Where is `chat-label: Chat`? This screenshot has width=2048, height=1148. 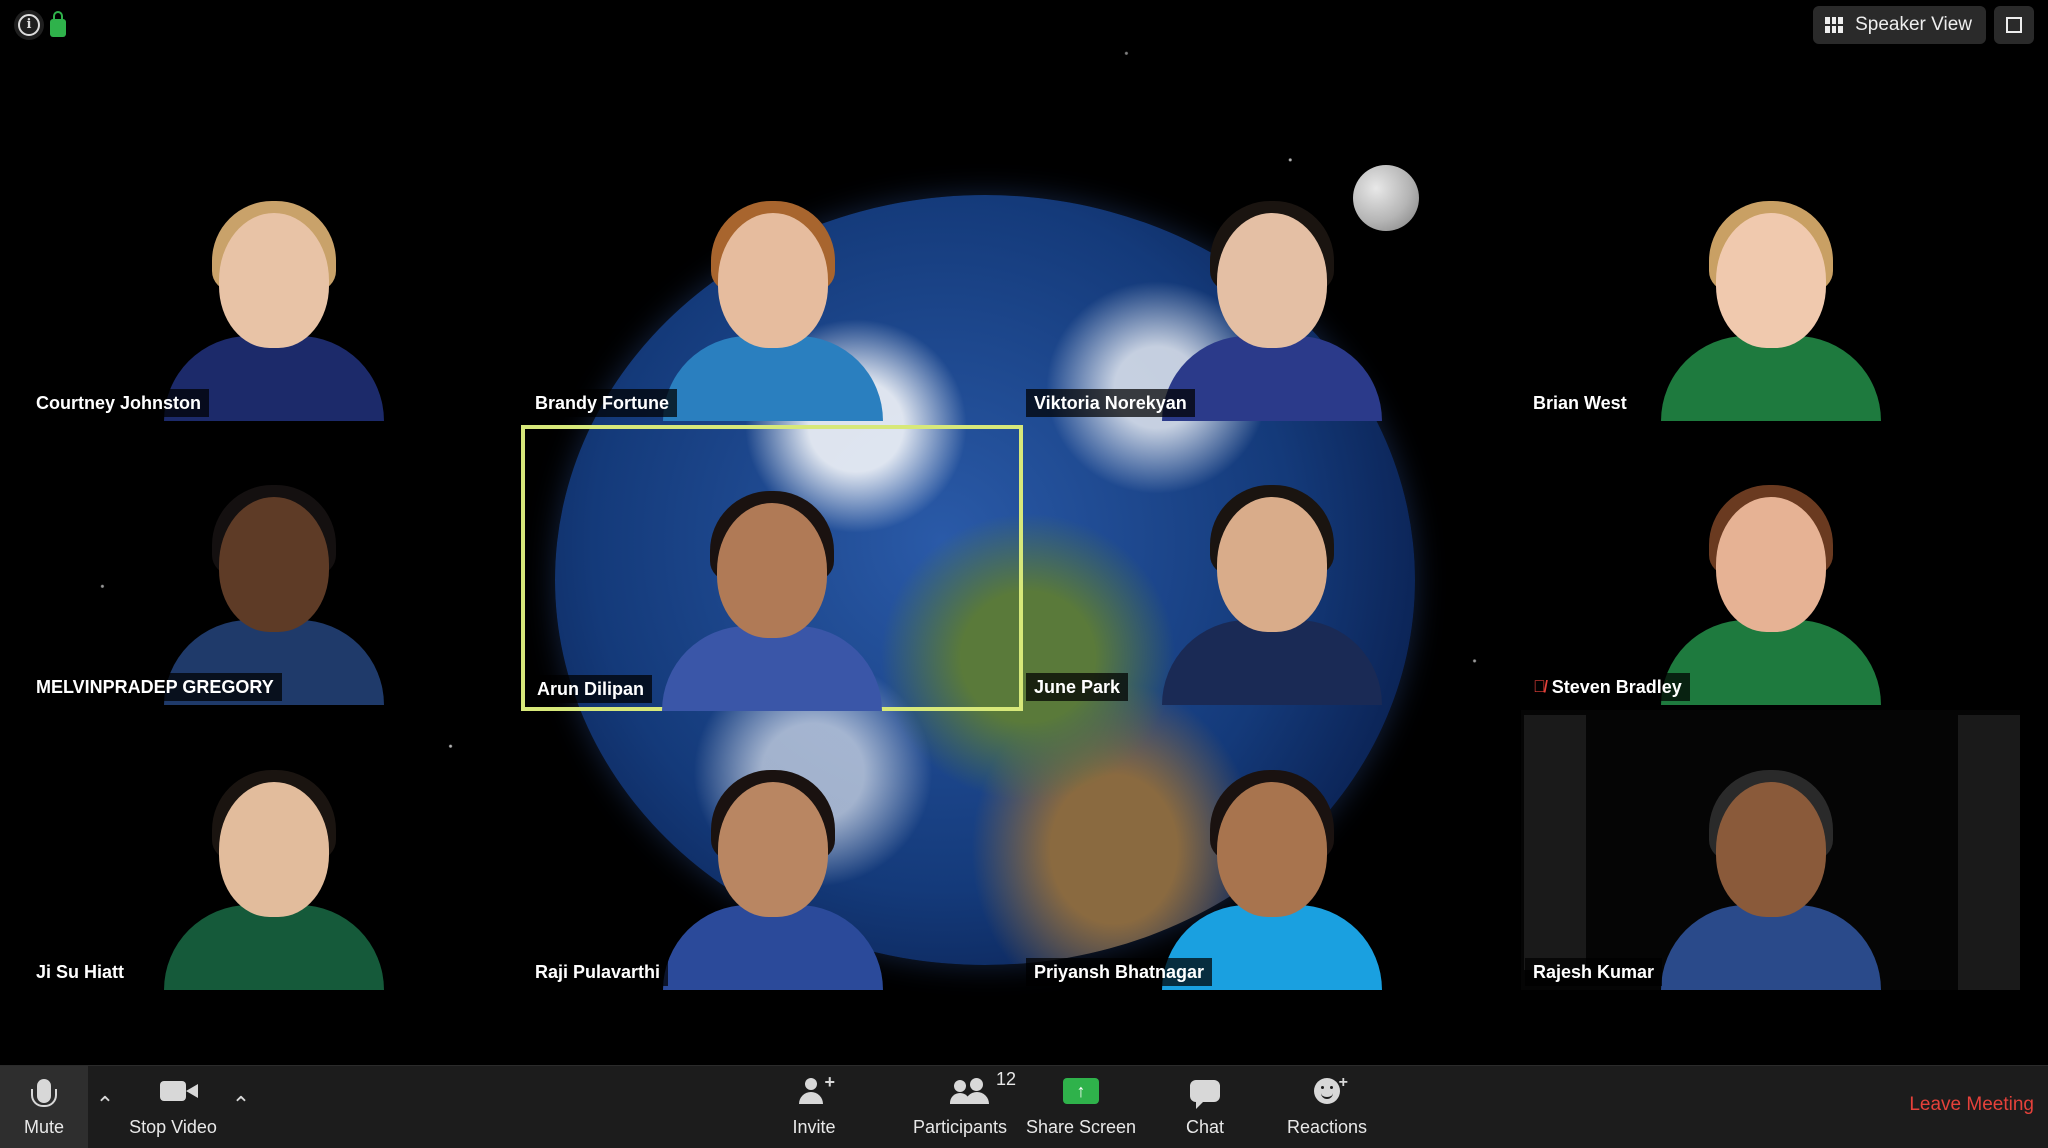 chat-label: Chat is located at coordinates (1205, 1127).